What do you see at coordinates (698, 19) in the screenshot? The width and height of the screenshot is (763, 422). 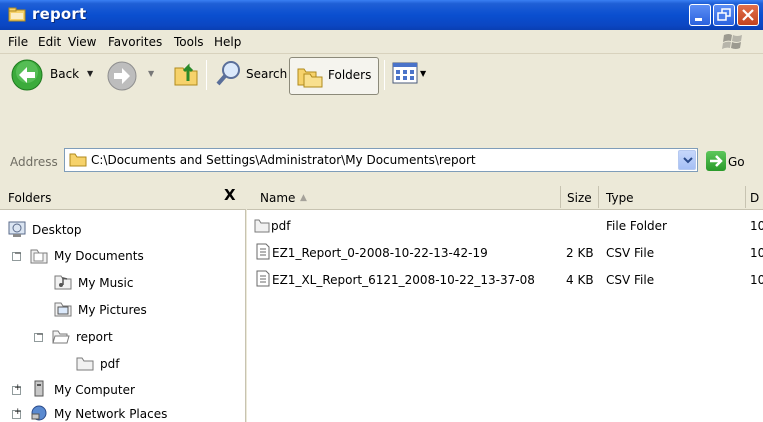 I see `minimize-icon` at bounding box center [698, 19].